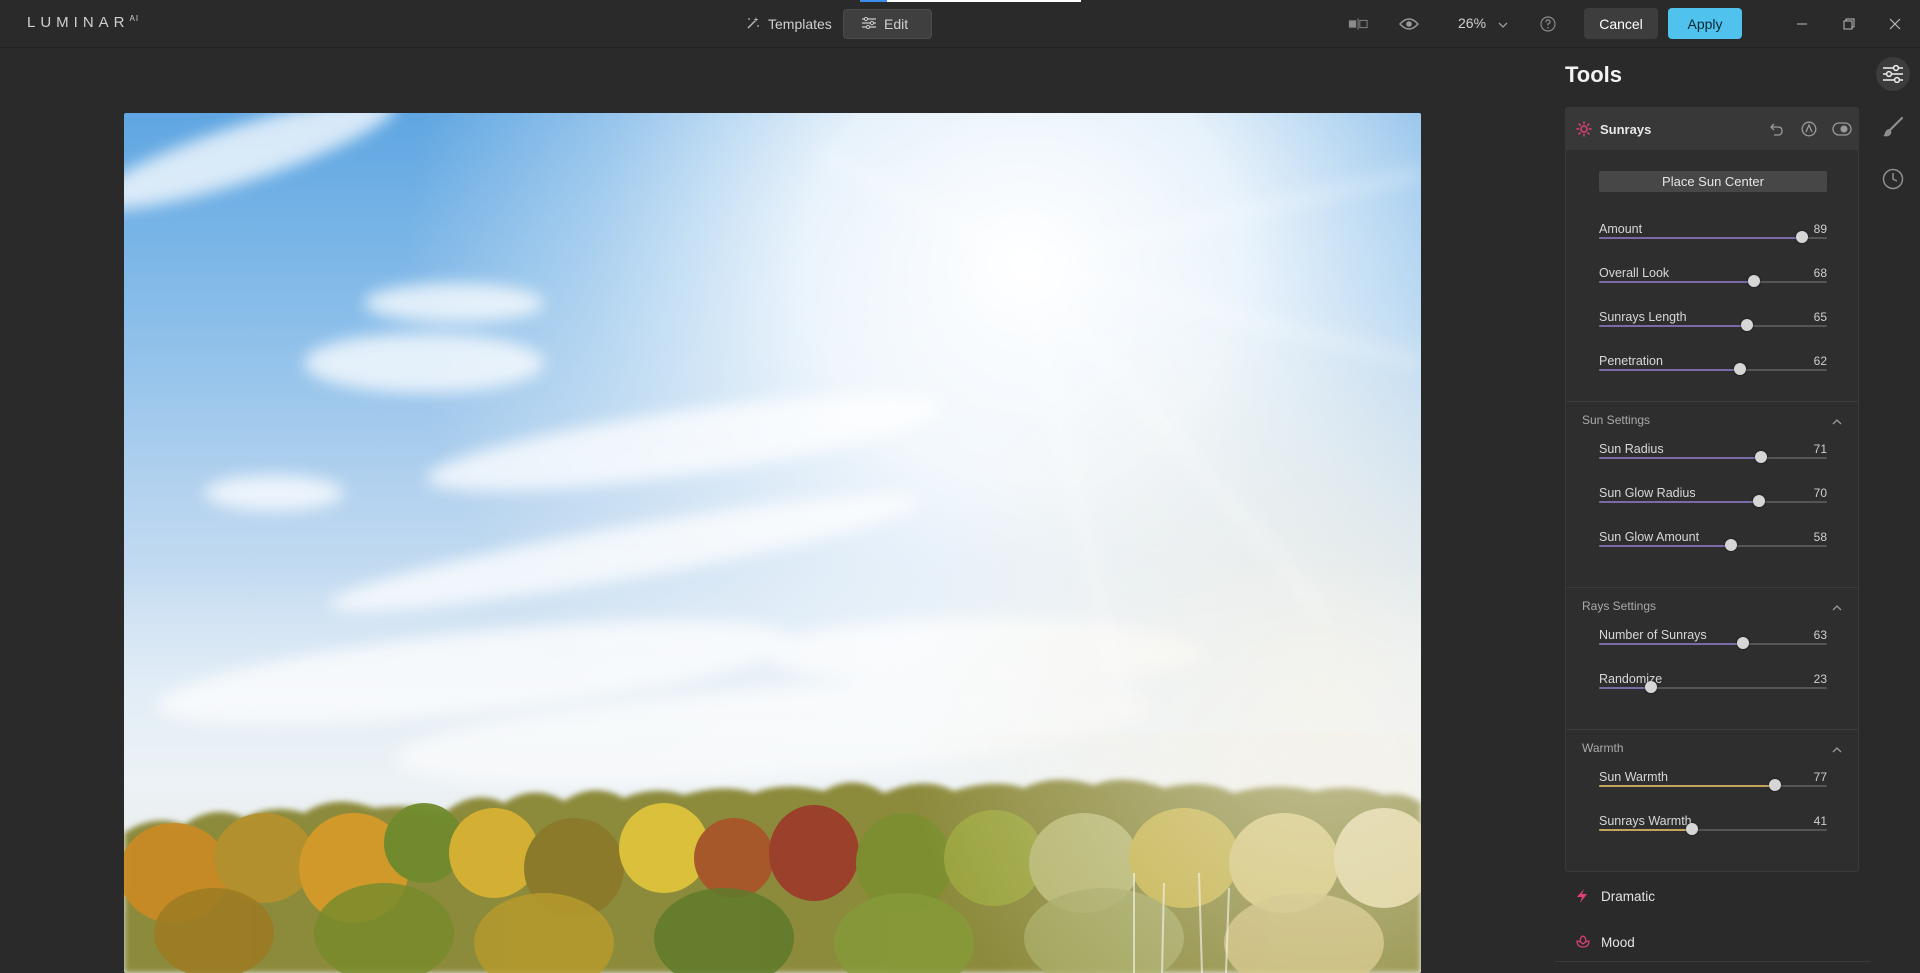 The image size is (1920, 973). Describe the element at coordinates (1594, 74) in the screenshot. I see `tools-title: Tools` at that location.